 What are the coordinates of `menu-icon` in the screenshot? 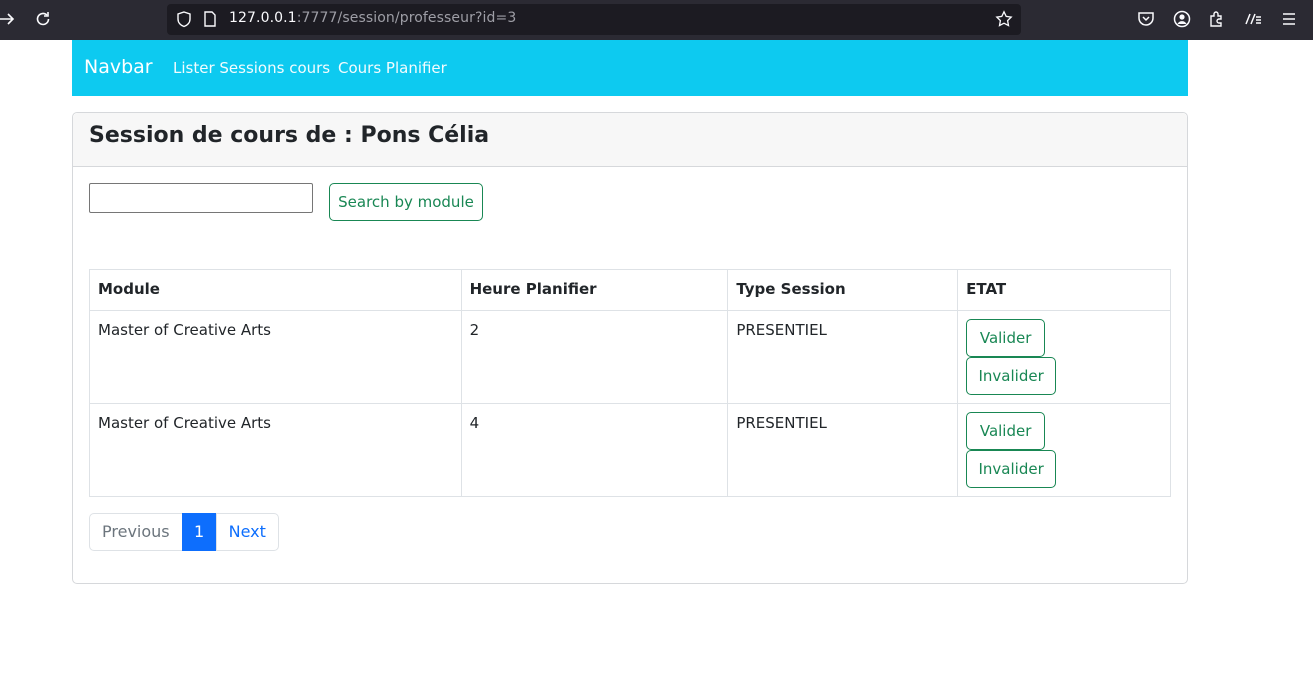 It's located at (1289, 19).